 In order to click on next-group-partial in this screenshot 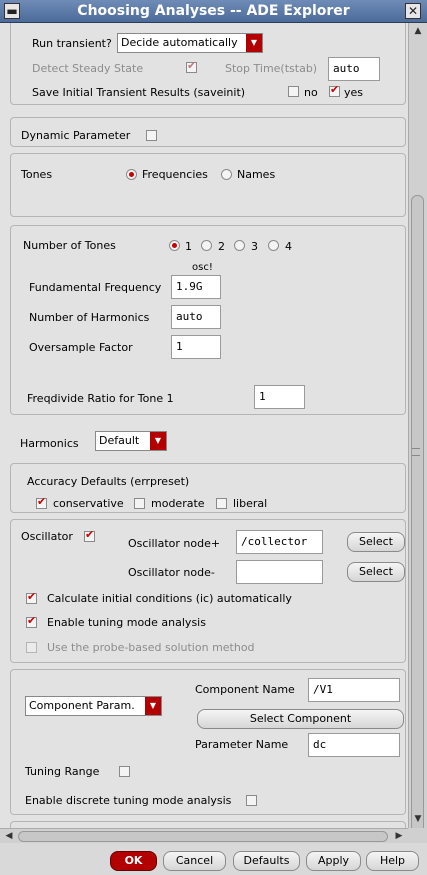, I will do `click(208, 824)`.